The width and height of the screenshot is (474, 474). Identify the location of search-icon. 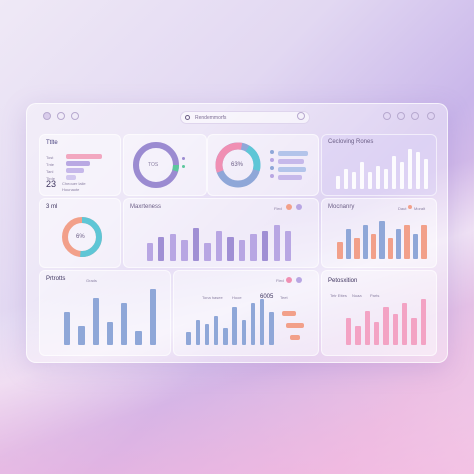
(187, 117).